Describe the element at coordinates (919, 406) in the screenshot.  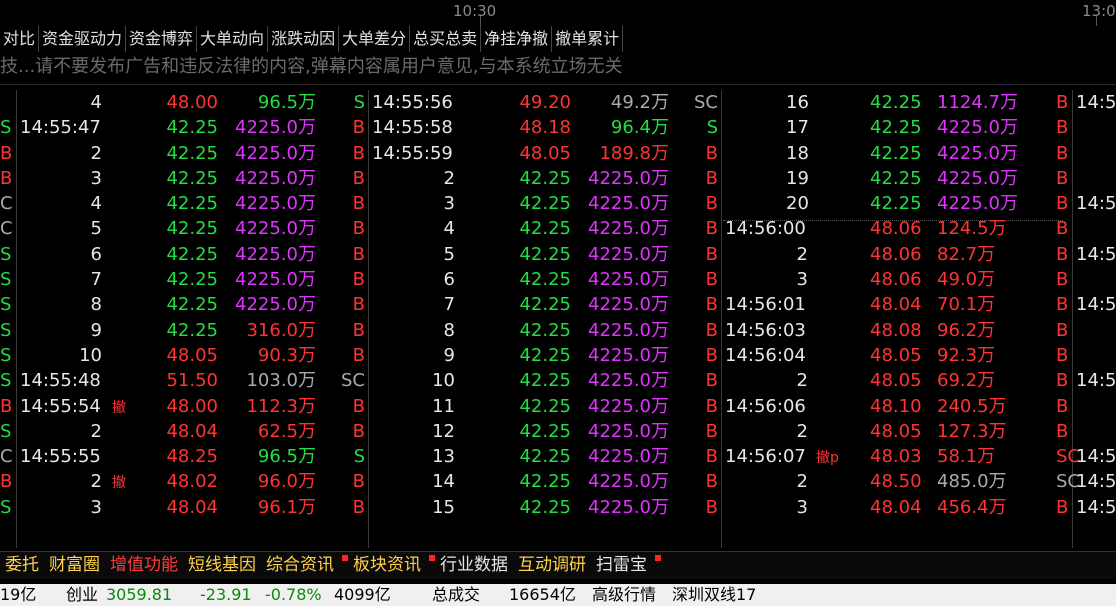
I see `table-row: 14:56:06 48.10 240.5万 B` at that location.